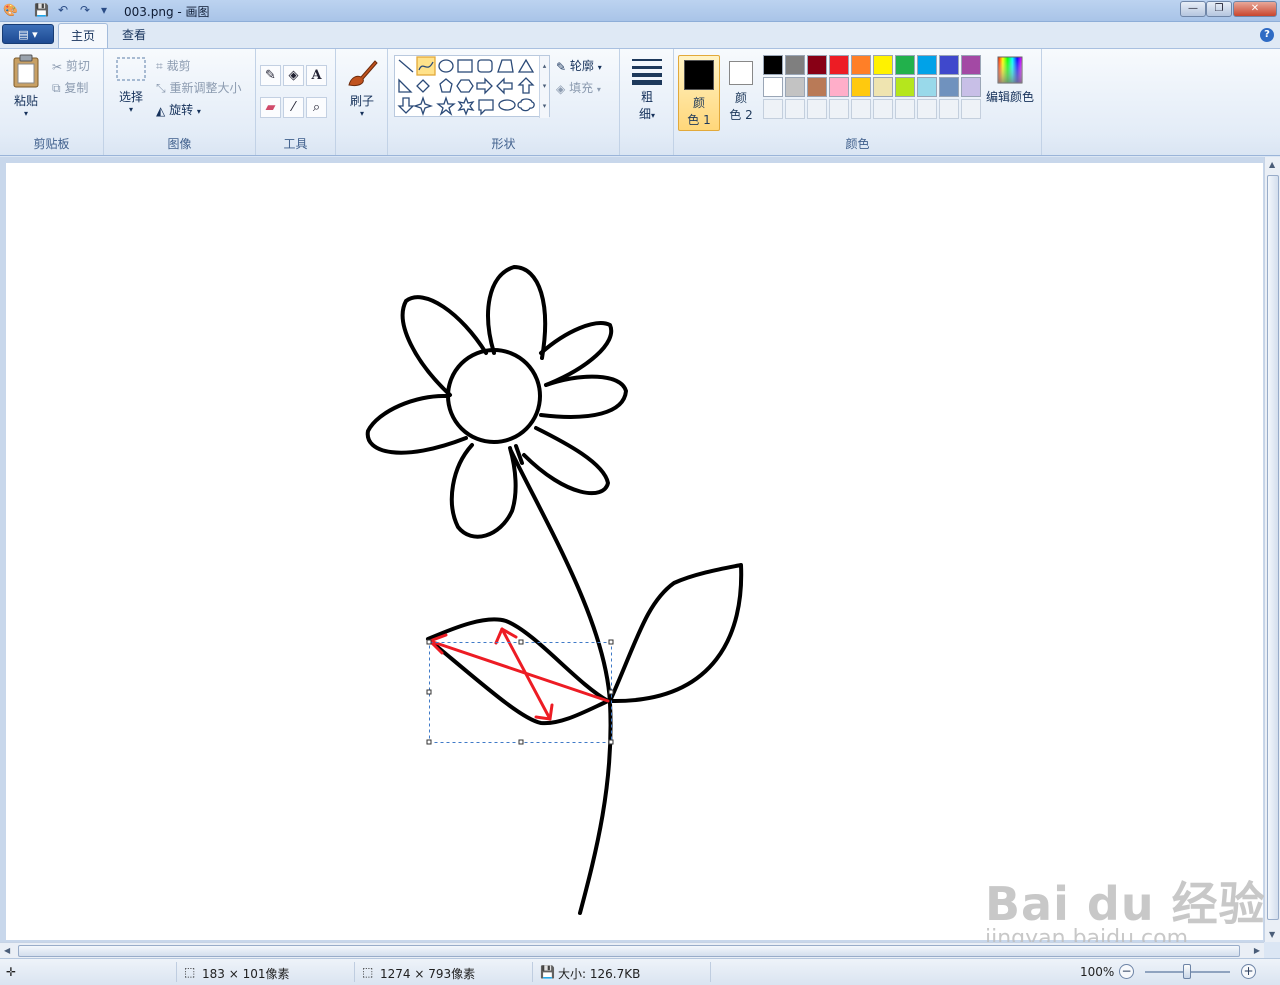 The height and width of the screenshot is (985, 1280). Describe the element at coordinates (1257, 950) in the screenshot. I see `scroll-right-icon: ▶` at that location.